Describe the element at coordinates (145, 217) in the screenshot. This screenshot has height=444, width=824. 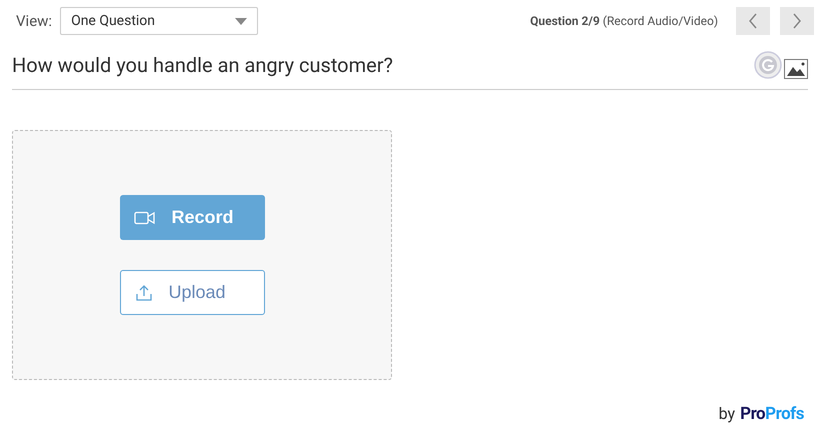
I see `video-camera-icon` at that location.